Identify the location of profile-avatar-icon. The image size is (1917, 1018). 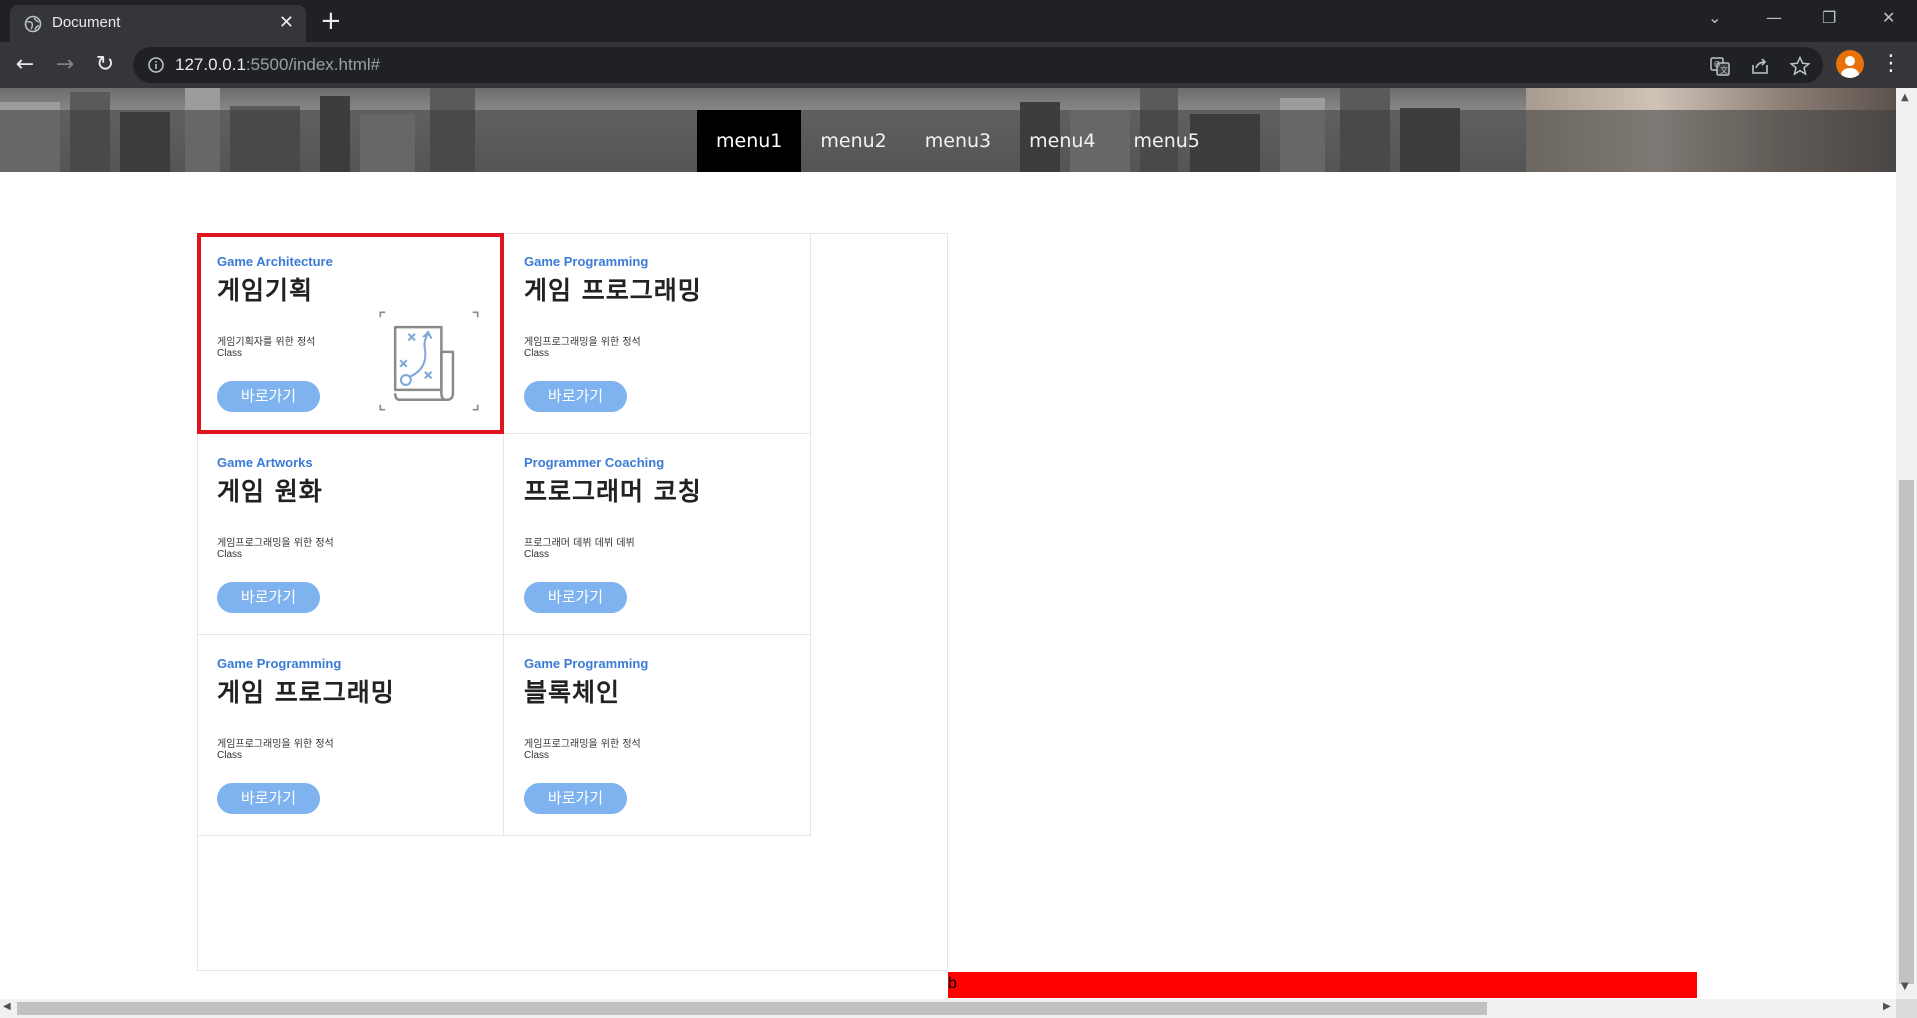
(1850, 64).